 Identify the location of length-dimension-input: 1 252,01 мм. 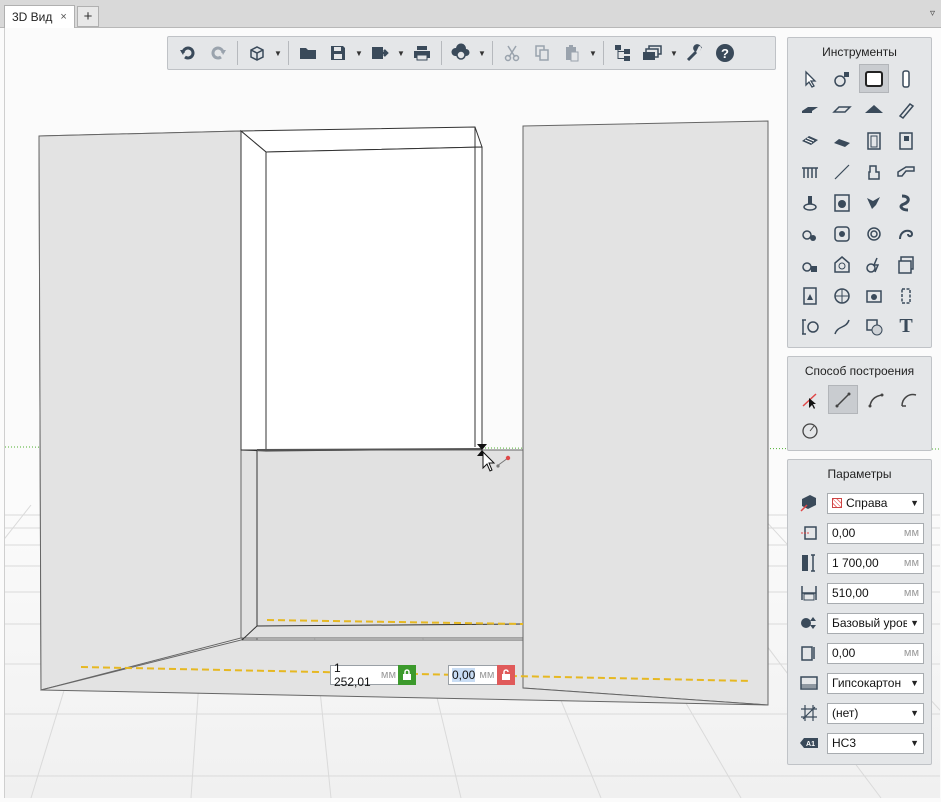
(365, 675).